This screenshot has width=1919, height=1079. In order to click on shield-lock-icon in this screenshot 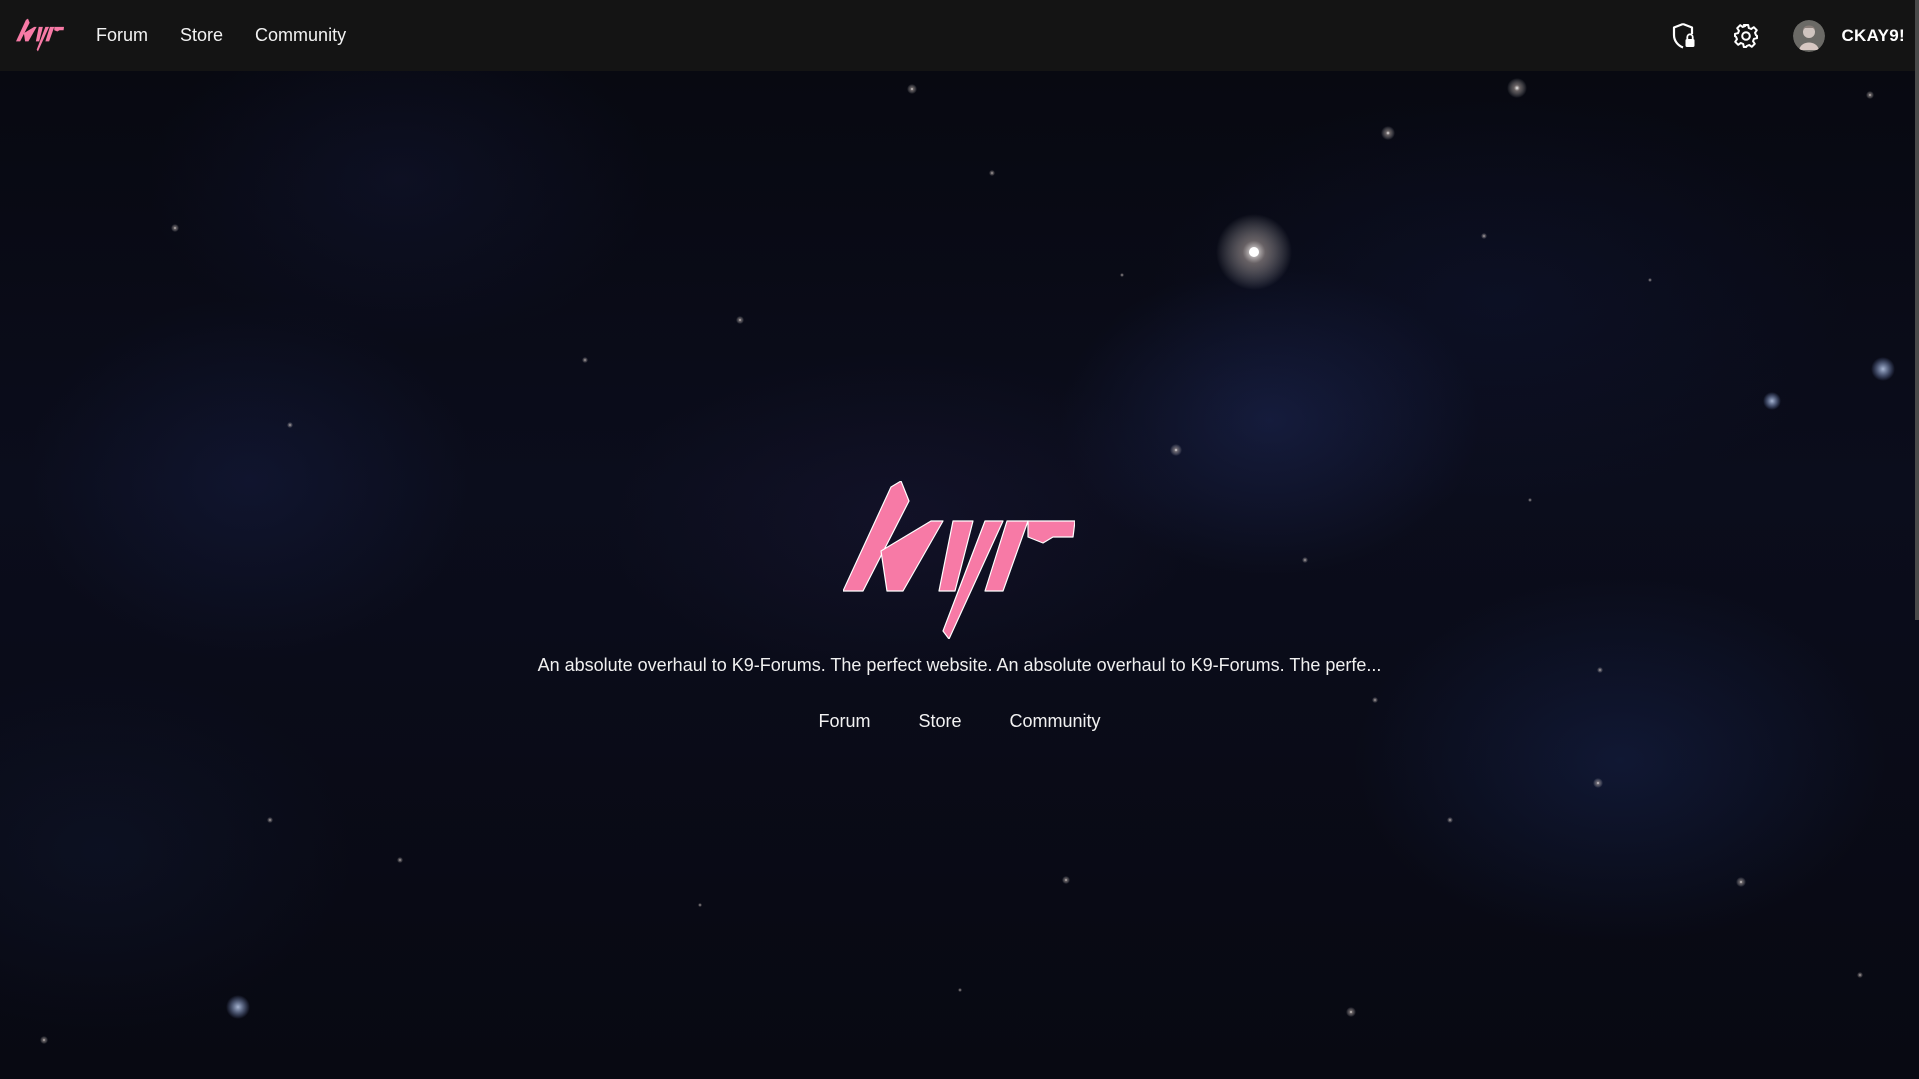, I will do `click(1684, 36)`.